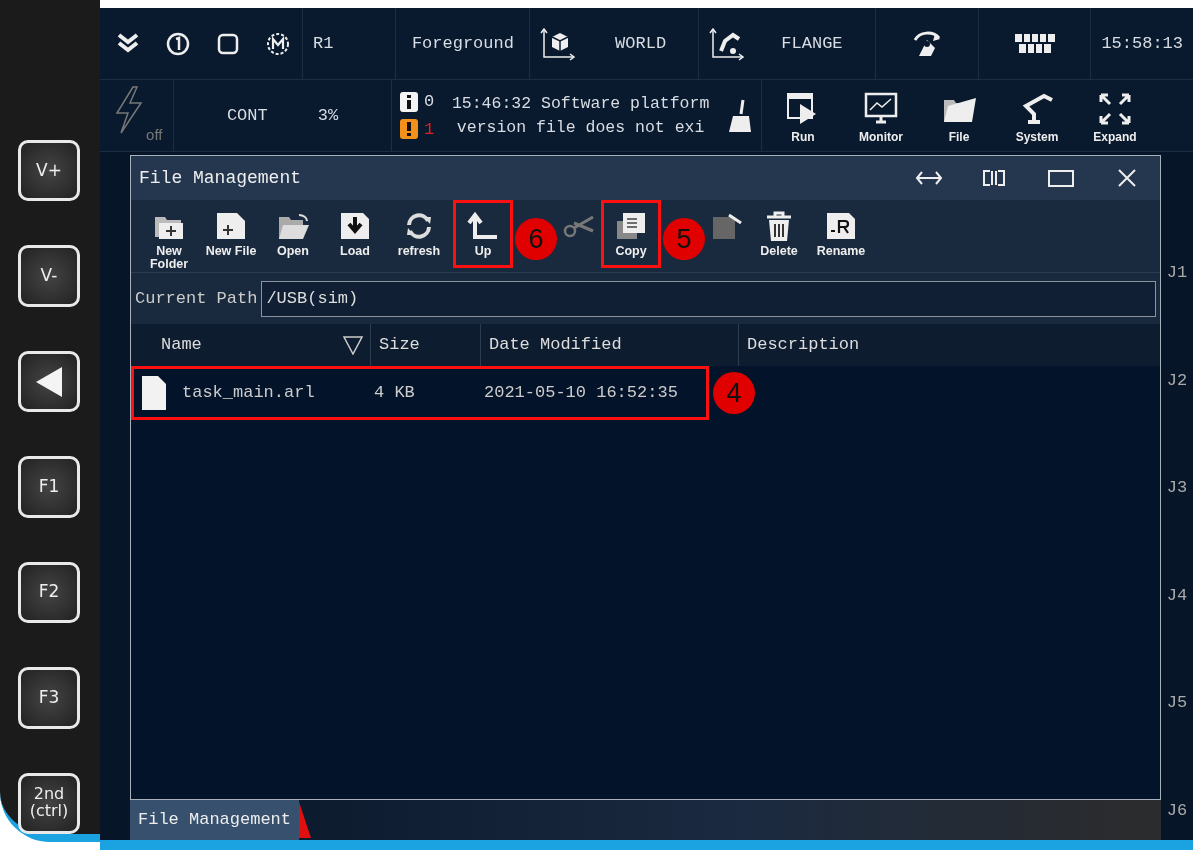 This screenshot has width=1201, height=850. Describe the element at coordinates (1177, 488) in the screenshot. I see `axis-label: J3` at that location.